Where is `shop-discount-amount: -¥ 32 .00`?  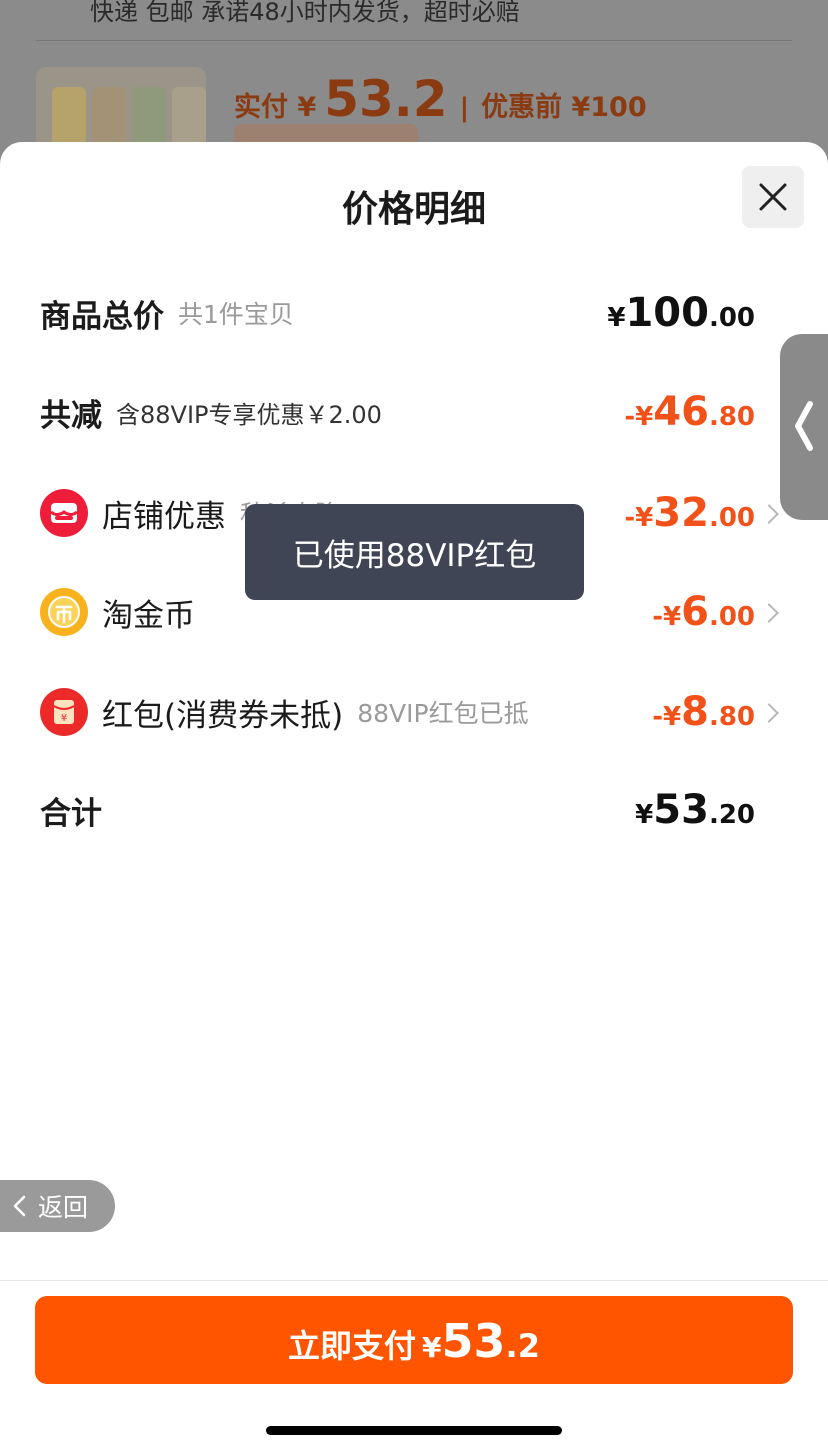 shop-discount-amount: -¥ 32 .00 is located at coordinates (689, 513).